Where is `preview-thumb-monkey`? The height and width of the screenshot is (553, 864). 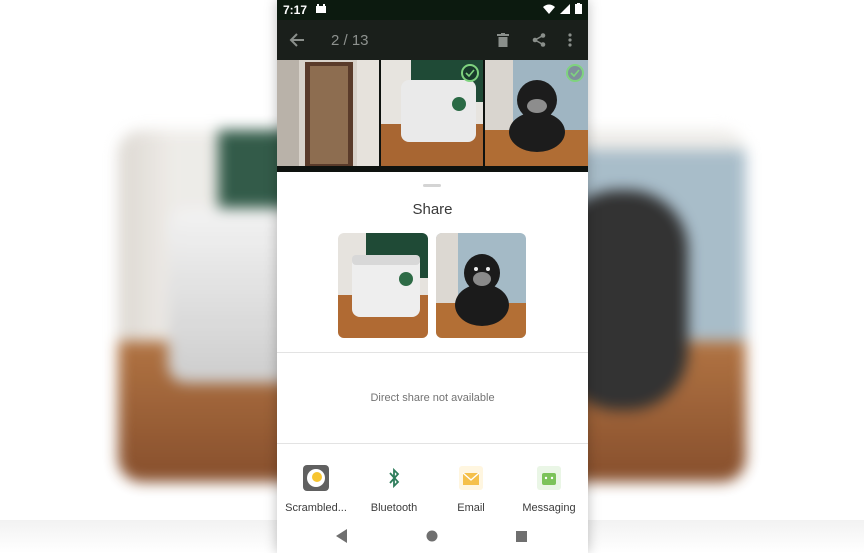
preview-thumb-monkey is located at coordinates (481, 285).